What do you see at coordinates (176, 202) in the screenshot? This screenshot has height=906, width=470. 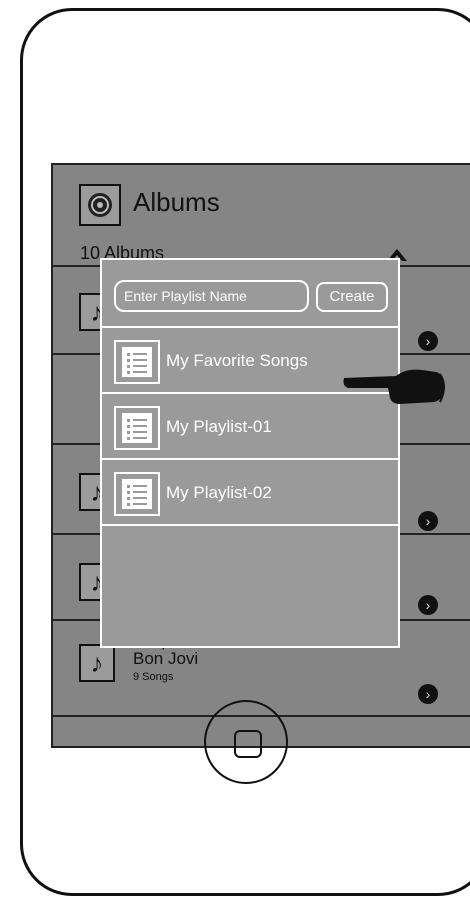 I see `page-title: Albums` at bounding box center [176, 202].